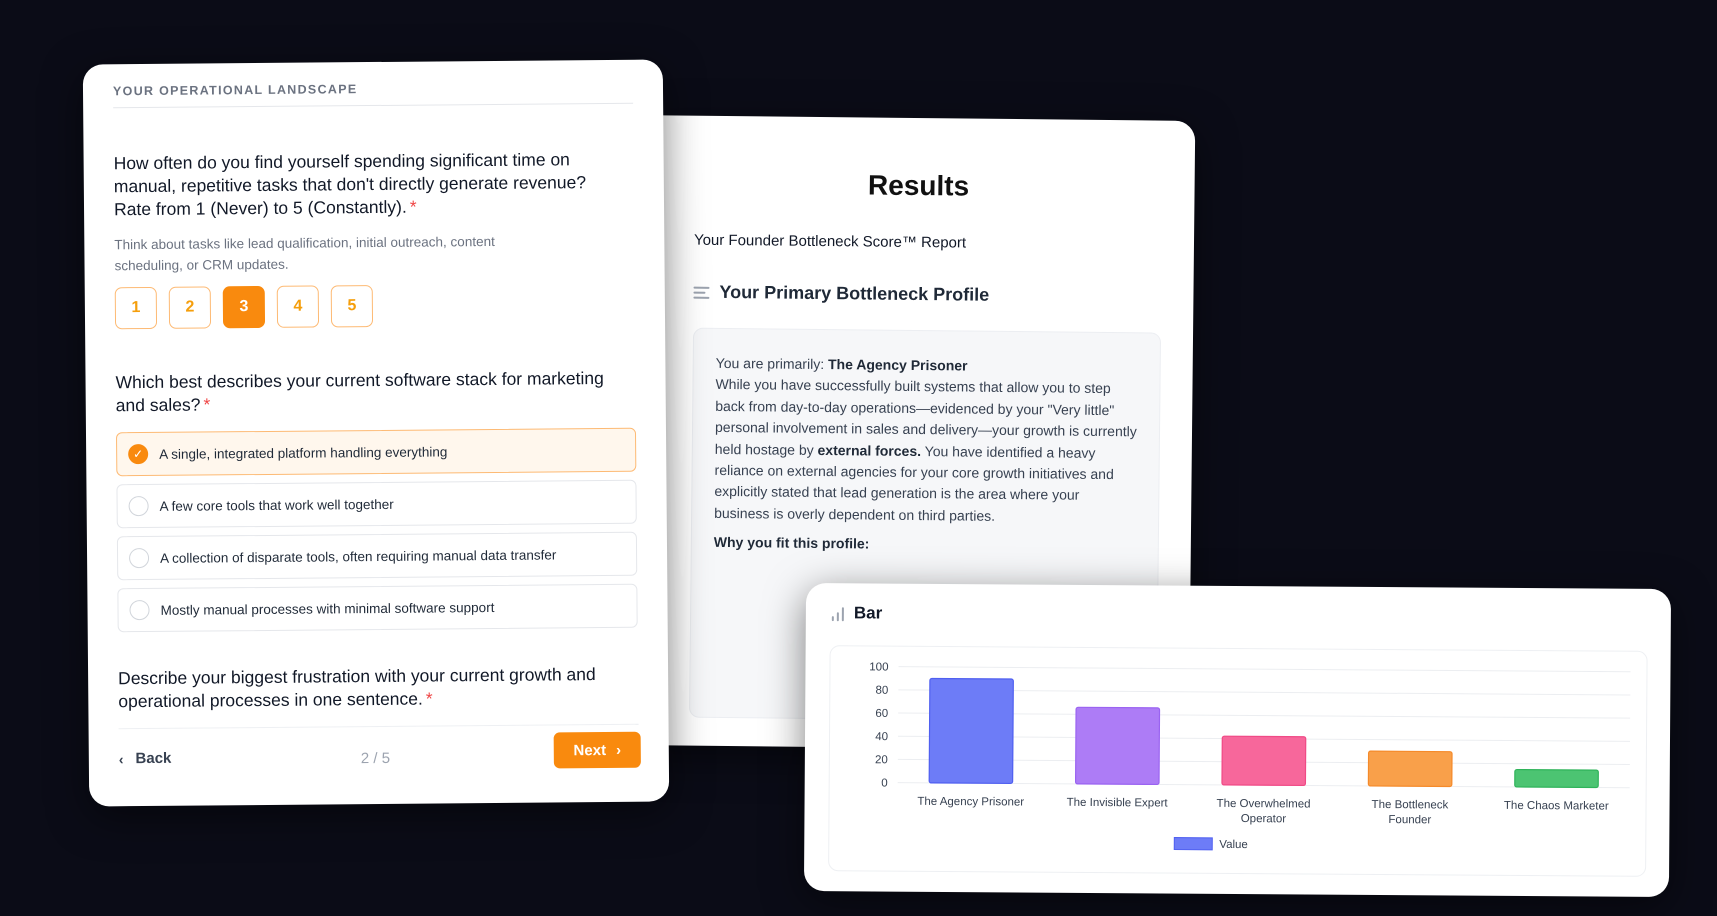 This screenshot has width=1717, height=916. Describe the element at coordinates (138, 454) in the screenshot. I see `check-icon: ✓` at that location.